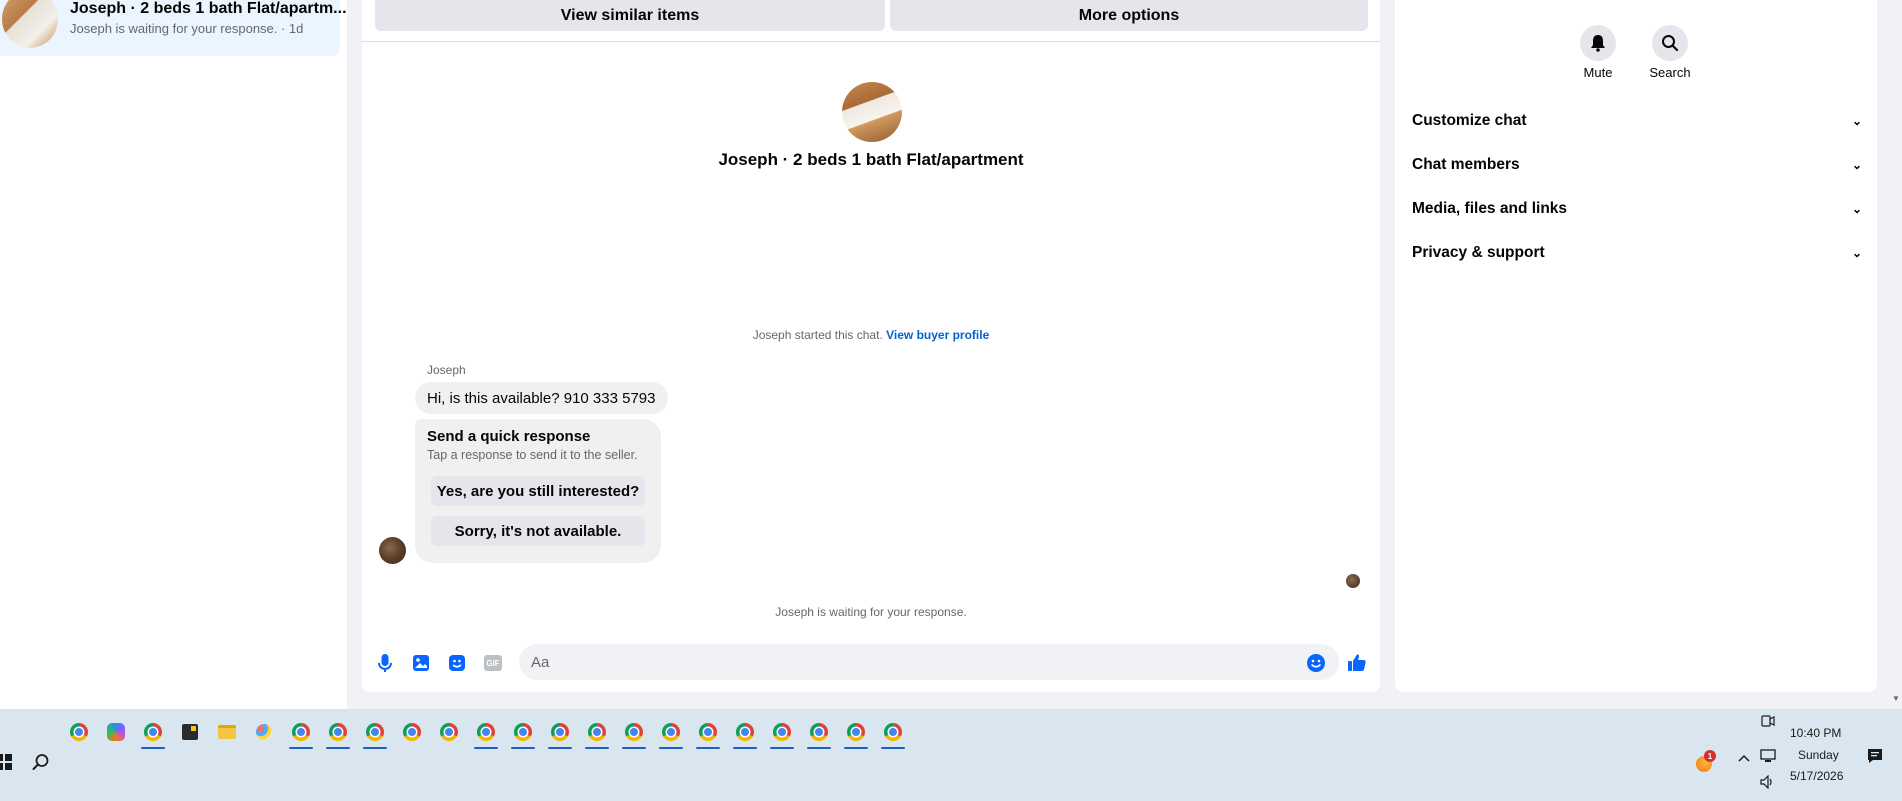 This screenshot has height=801, width=1902. What do you see at coordinates (190, 732) in the screenshot?
I see `sticky-notes-app-icon` at bounding box center [190, 732].